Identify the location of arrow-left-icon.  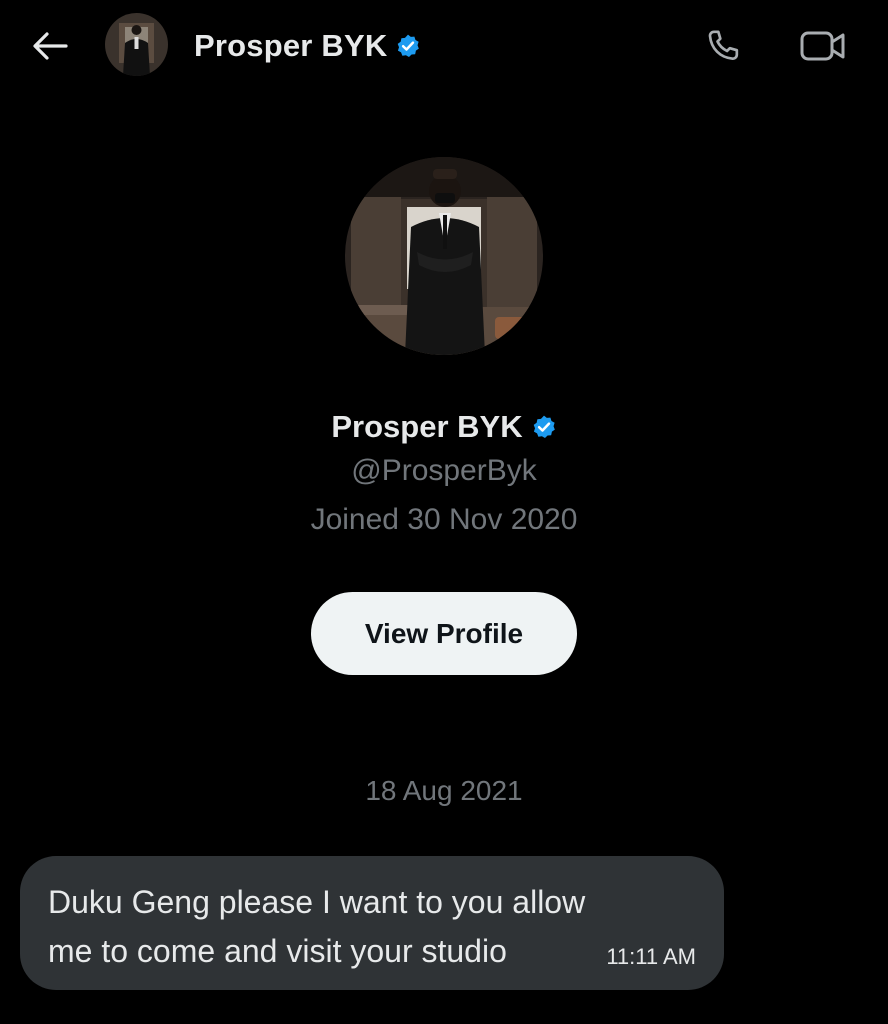
(50, 46).